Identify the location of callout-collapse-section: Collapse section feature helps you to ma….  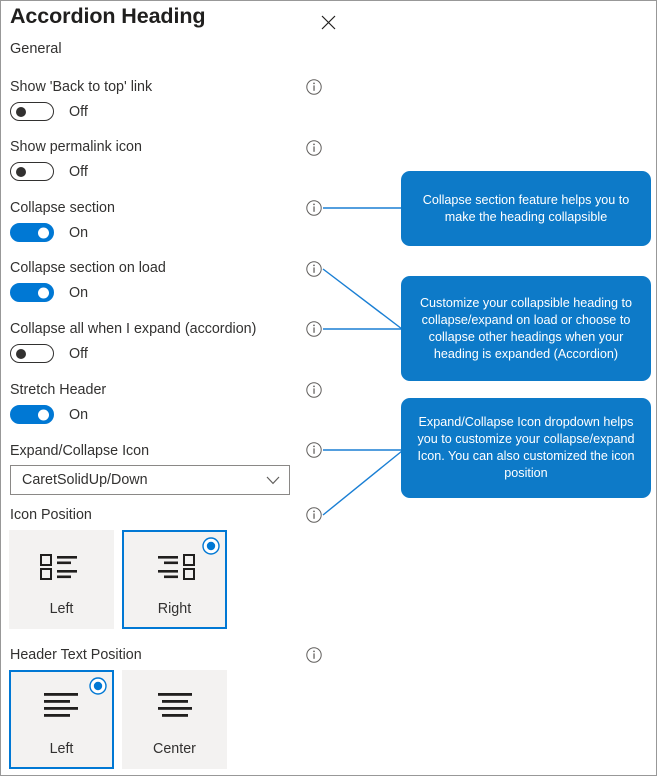
(526, 208).